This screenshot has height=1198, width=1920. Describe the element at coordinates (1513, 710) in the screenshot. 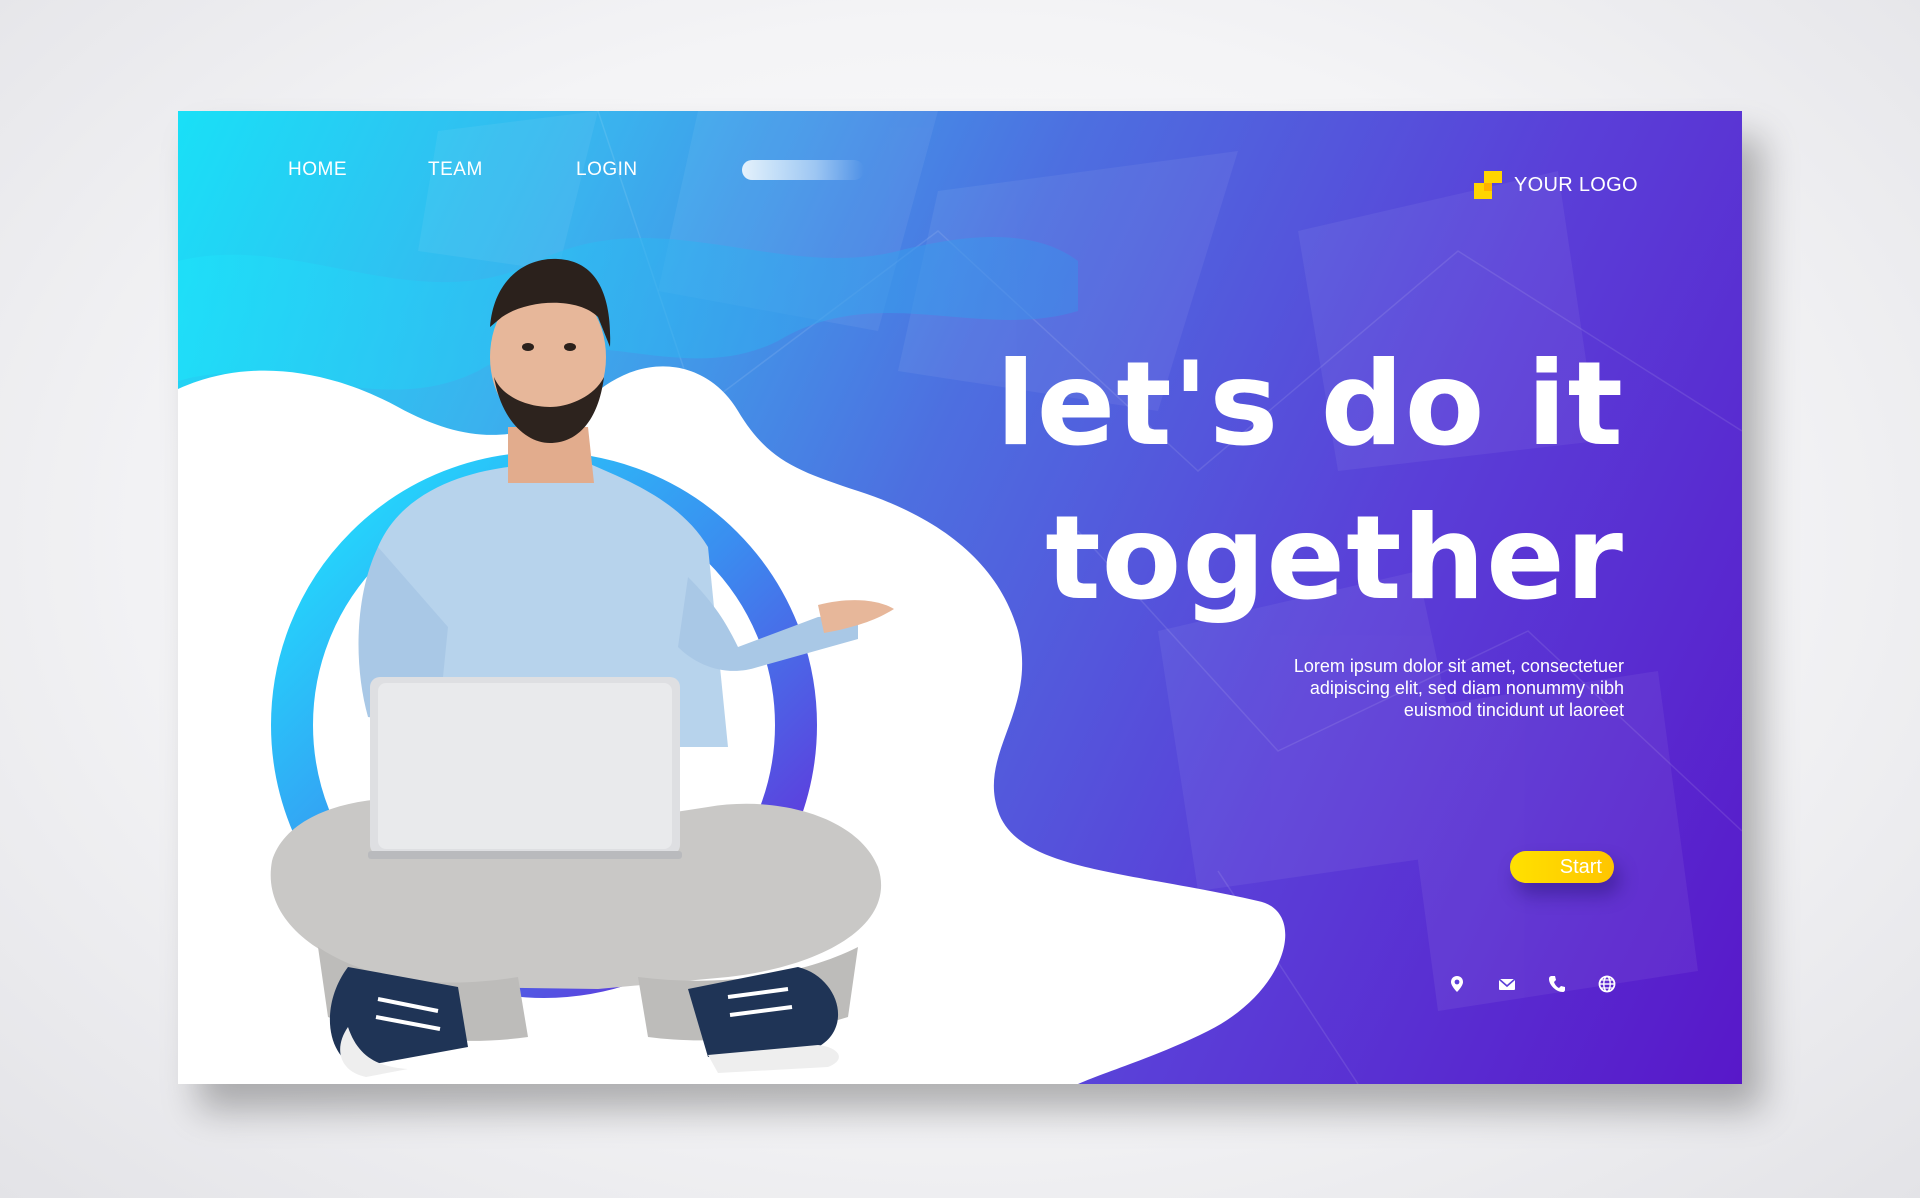

I see `hero-description-line: euismod tincidunt ut laoreet` at that location.